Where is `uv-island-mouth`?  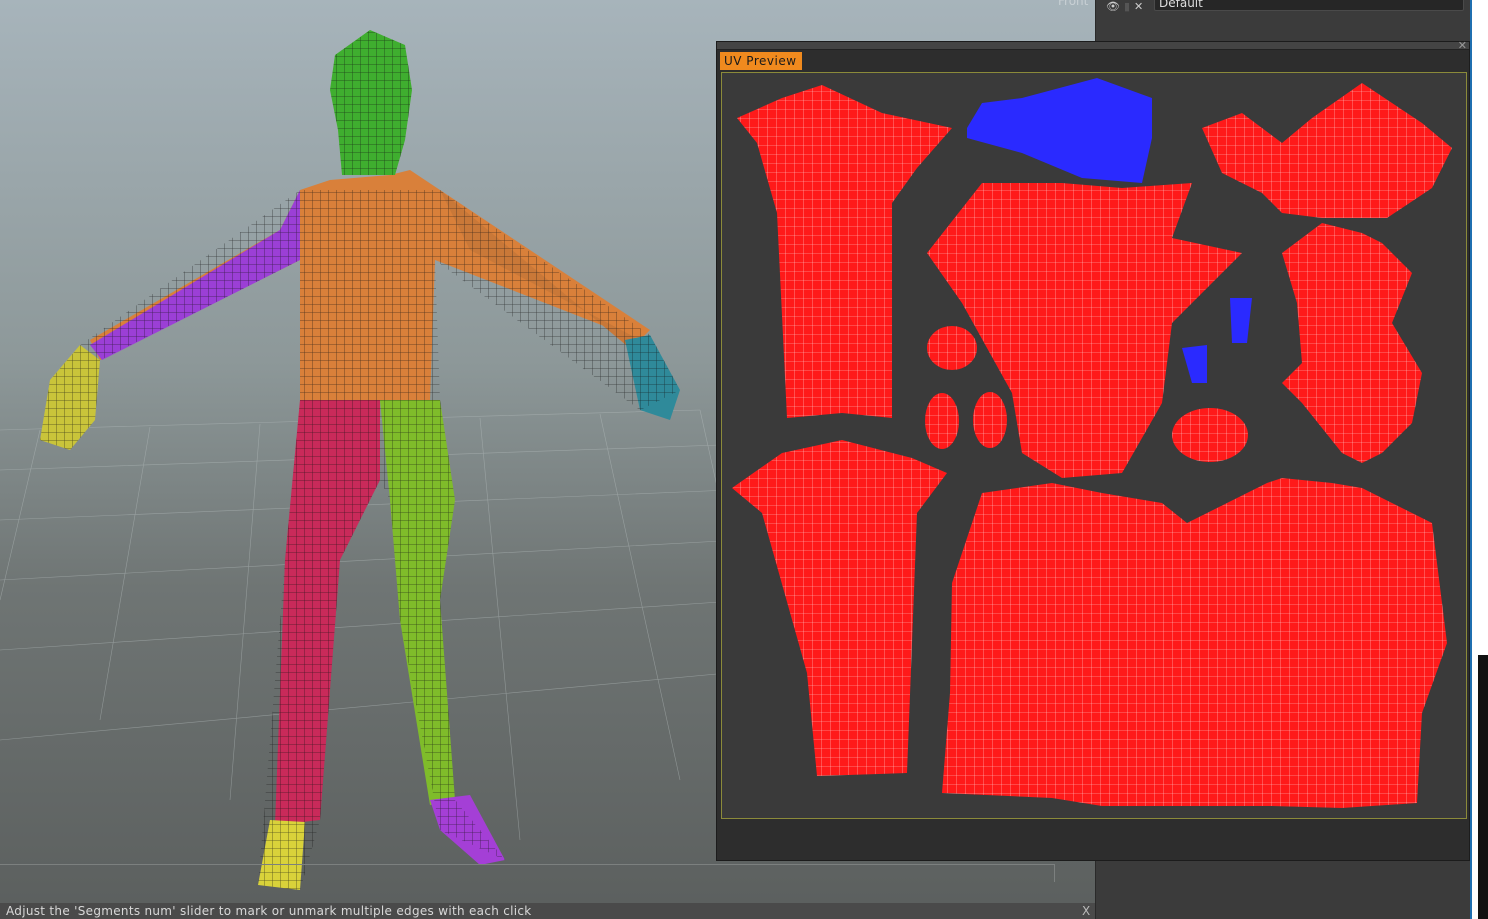
uv-island-mouth is located at coordinates (1210, 435).